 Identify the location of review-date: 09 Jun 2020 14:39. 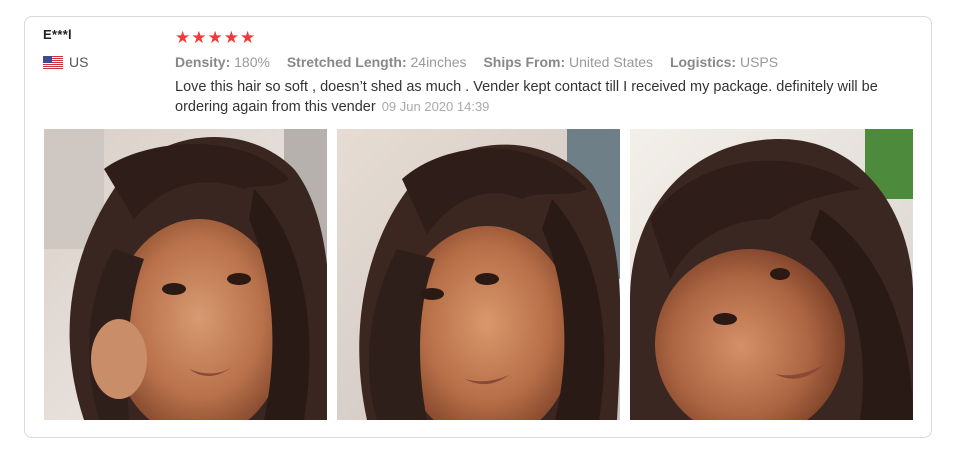
(435, 106).